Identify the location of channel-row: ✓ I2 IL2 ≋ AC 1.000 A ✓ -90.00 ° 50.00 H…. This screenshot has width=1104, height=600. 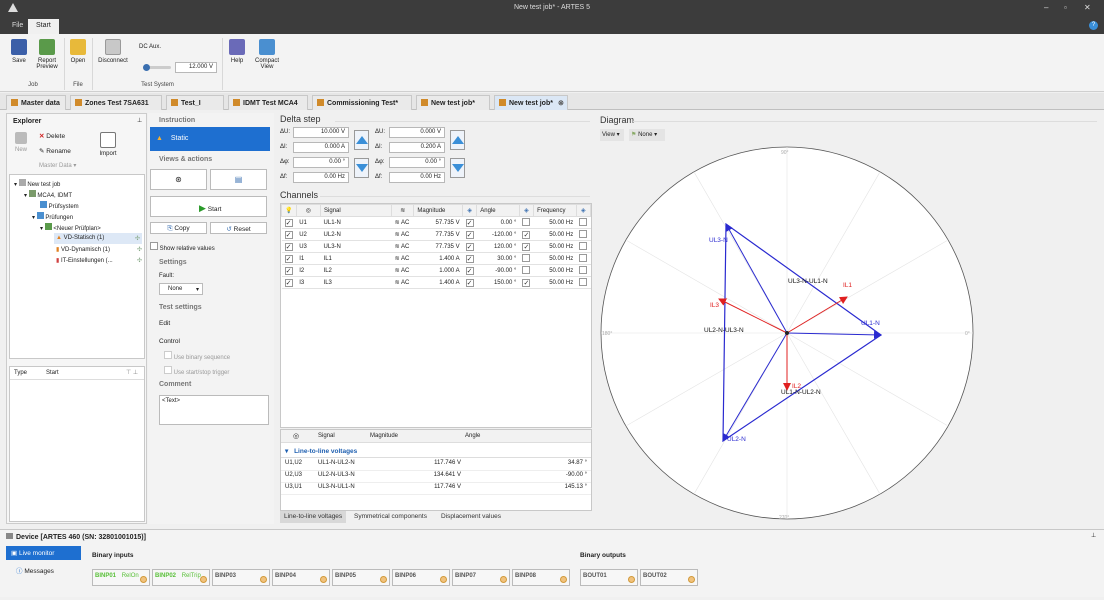
(436, 270).